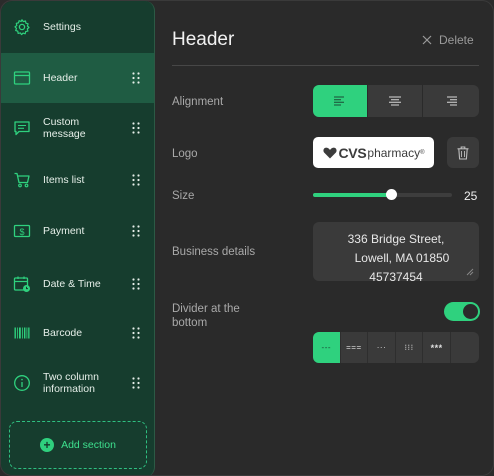 Image resolution: width=494 pixels, height=476 pixels. I want to click on sidebar-item-label: Settings, so click(62, 27).